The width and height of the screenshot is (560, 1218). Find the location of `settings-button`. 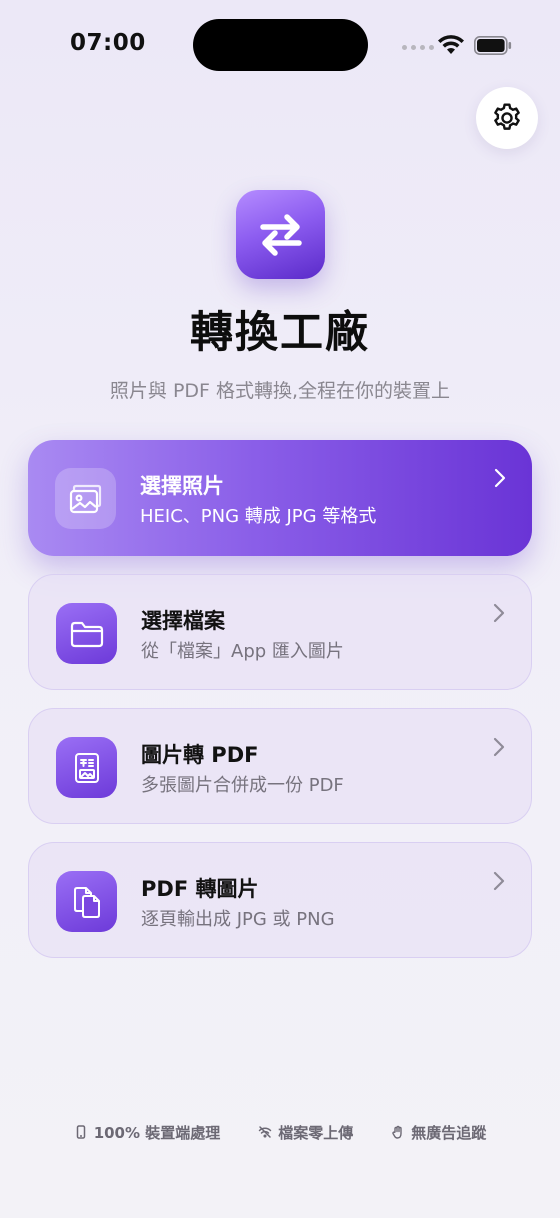

settings-button is located at coordinates (507, 118).